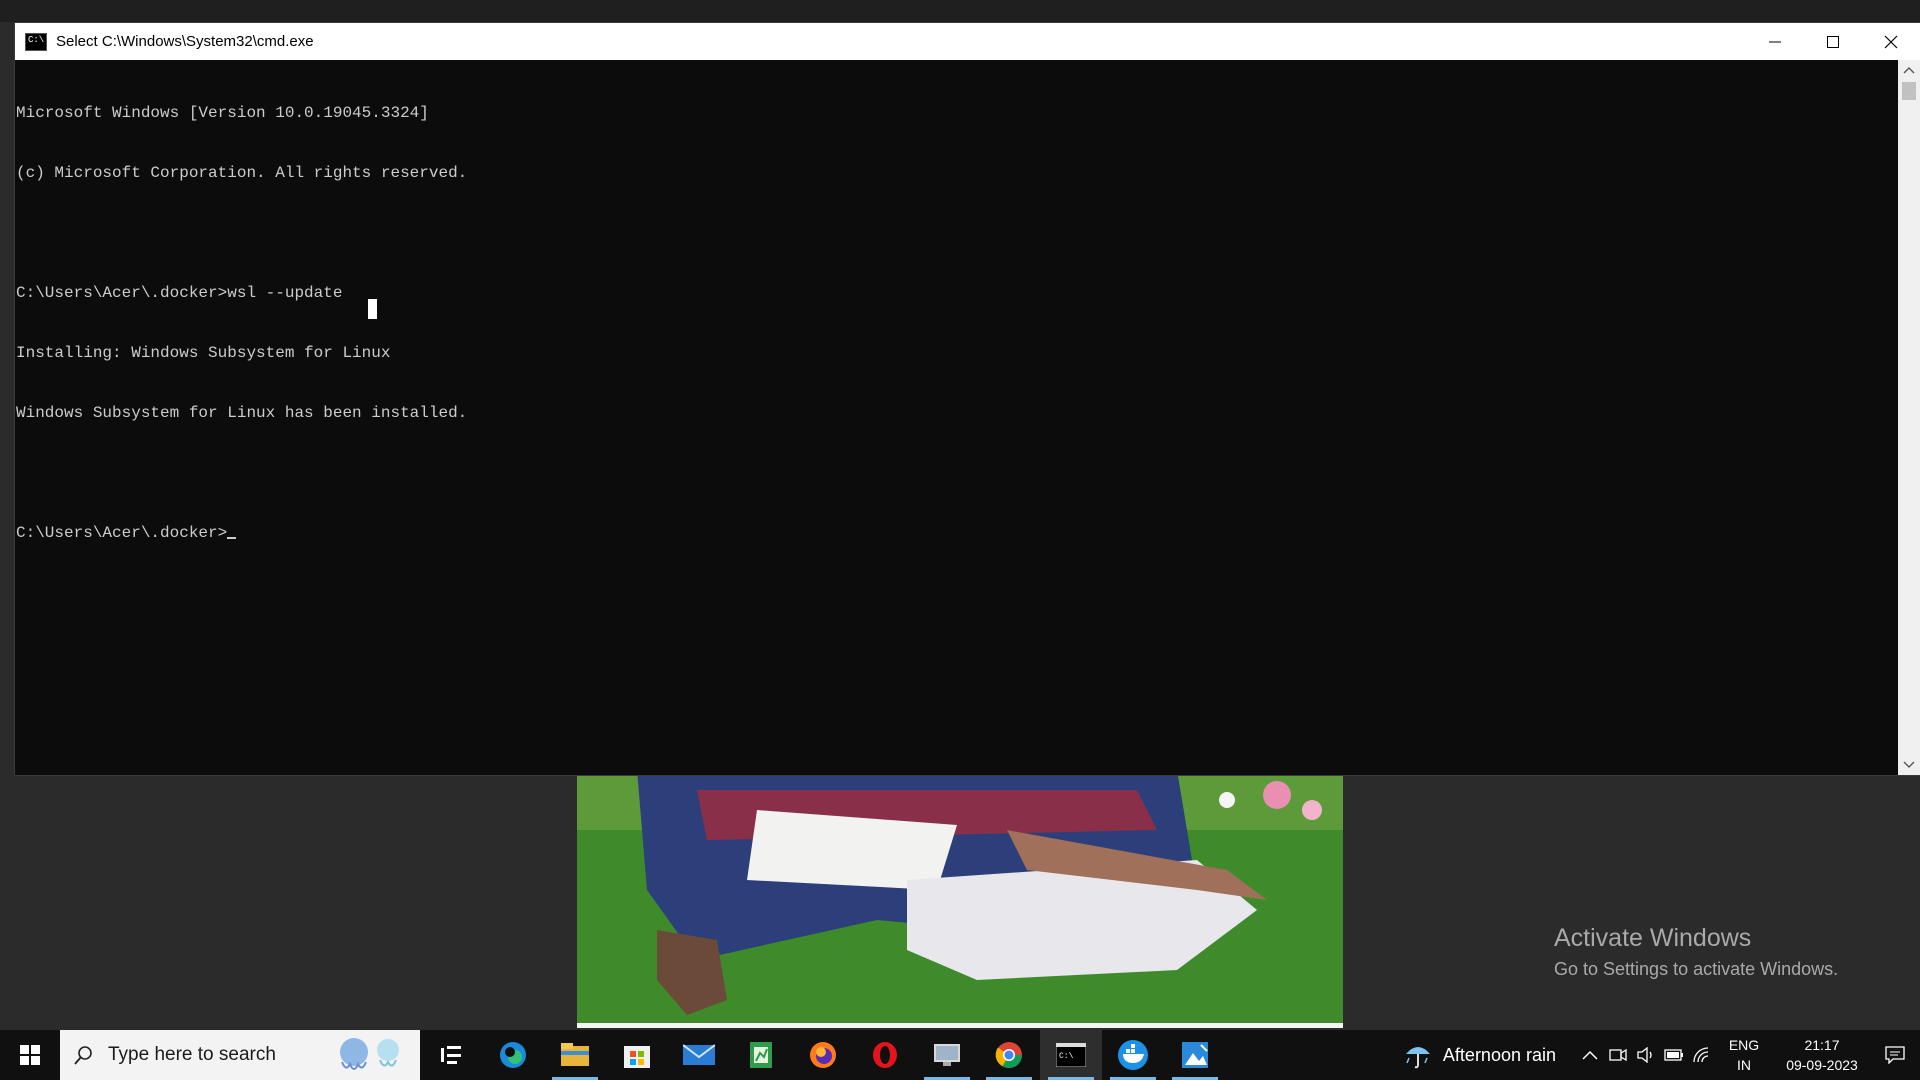 The height and width of the screenshot is (1080, 1920). I want to click on maximize-button, so click(1833, 41).